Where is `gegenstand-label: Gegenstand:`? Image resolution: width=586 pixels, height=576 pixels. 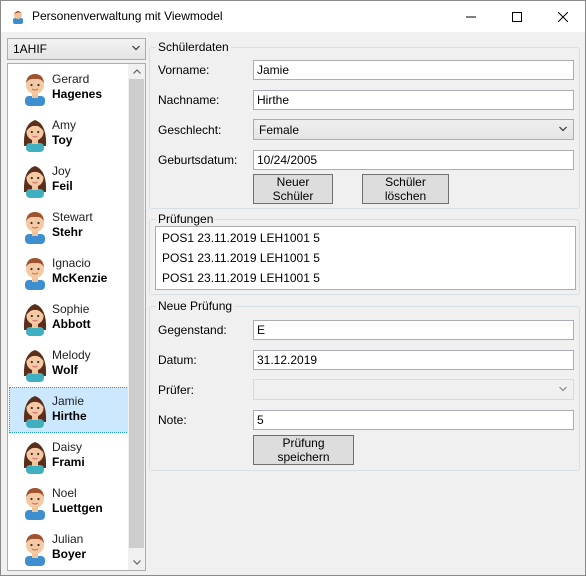 gegenstand-label: Gegenstand: is located at coordinates (192, 330).